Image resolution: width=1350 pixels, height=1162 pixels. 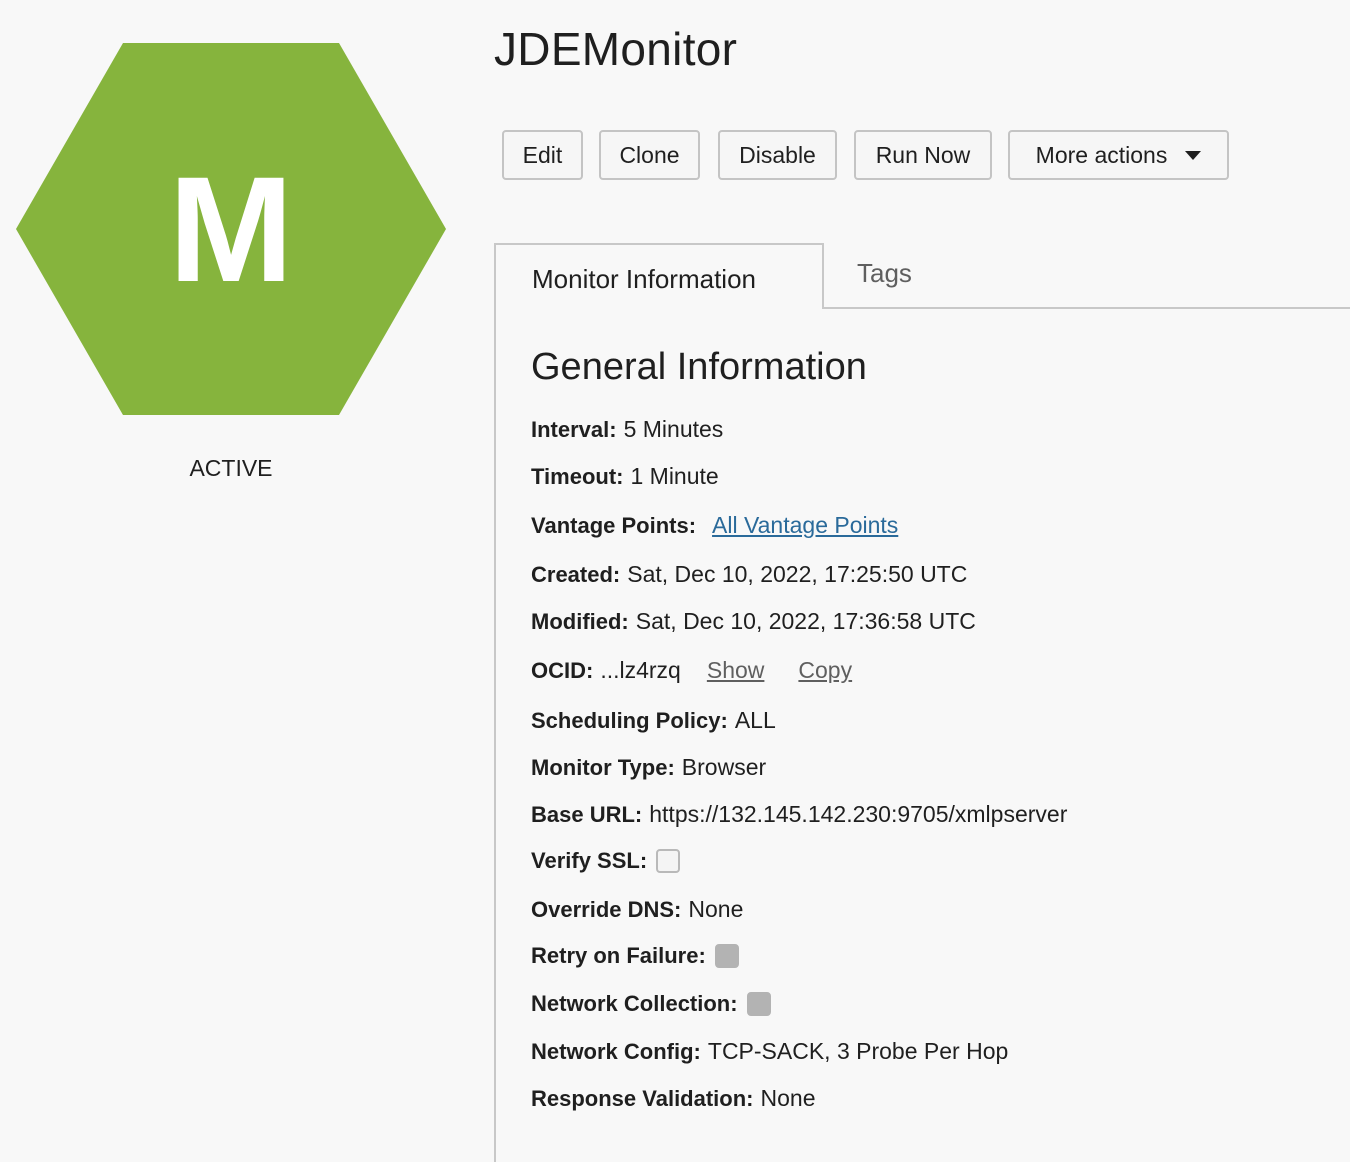 I want to click on status-label: ACTIVE, so click(x=231, y=468).